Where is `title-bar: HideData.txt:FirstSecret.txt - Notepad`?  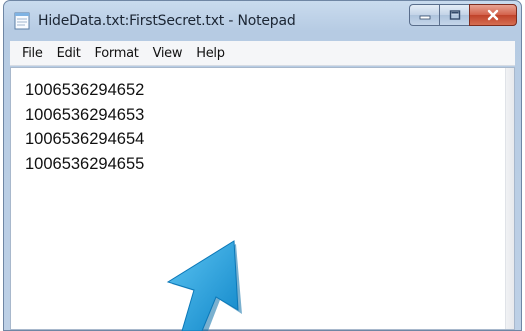
title-bar: HideData.txt:FirstSecret.txt - Notepad is located at coordinates (262, 20).